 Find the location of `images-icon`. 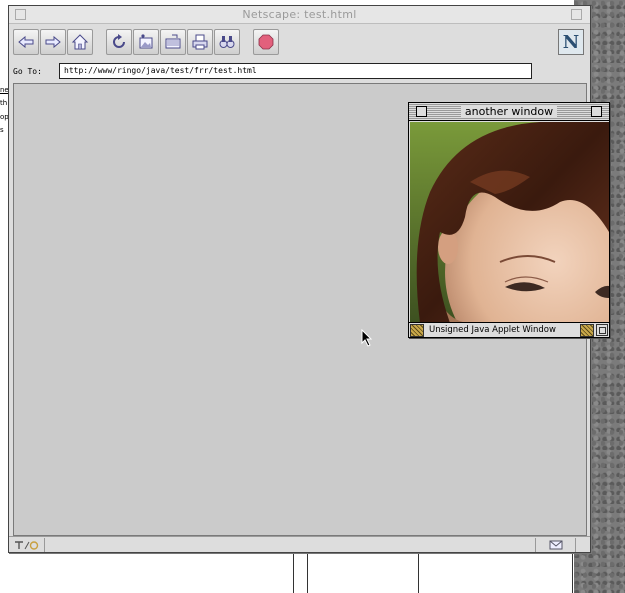

images-icon is located at coordinates (146, 41).